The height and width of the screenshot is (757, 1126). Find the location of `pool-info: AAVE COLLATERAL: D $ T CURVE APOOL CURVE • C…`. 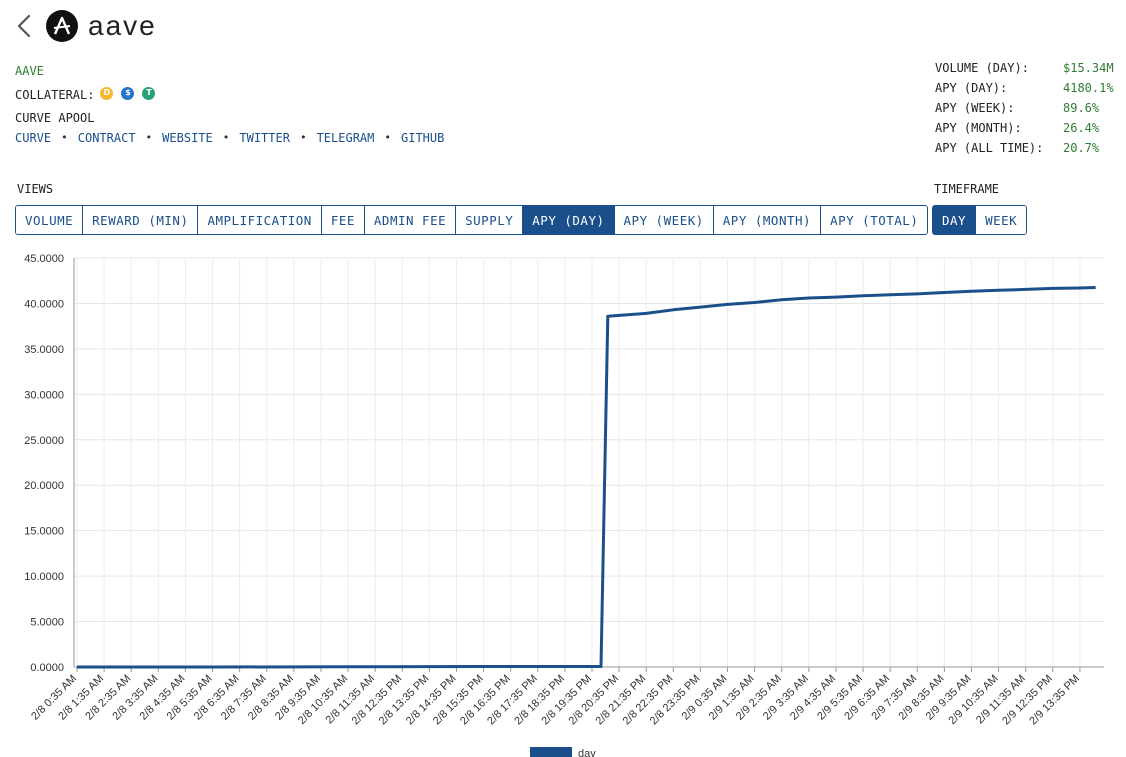

pool-info: AAVE COLLATERAL: D $ T CURVE APOOL CURVE • C… is located at coordinates (229, 104).